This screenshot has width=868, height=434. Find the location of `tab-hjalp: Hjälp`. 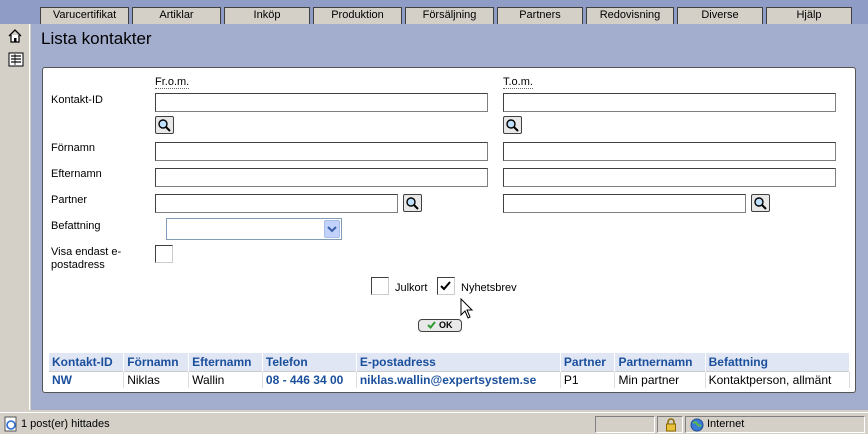

tab-hjalp: Hjälp is located at coordinates (809, 15).